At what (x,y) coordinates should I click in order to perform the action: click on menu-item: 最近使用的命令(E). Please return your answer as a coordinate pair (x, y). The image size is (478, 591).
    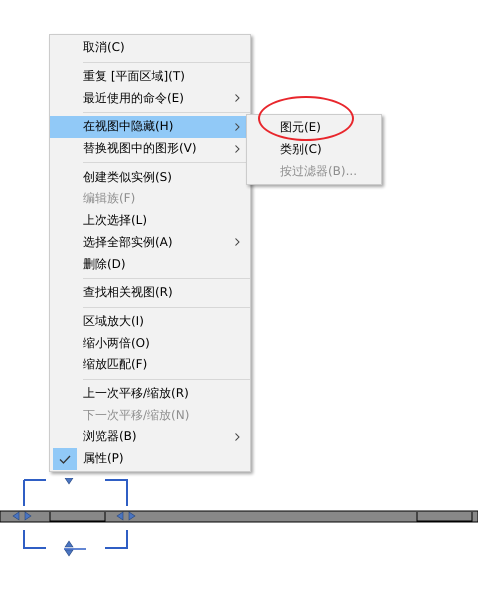
    Looking at the image, I should click on (150, 98).